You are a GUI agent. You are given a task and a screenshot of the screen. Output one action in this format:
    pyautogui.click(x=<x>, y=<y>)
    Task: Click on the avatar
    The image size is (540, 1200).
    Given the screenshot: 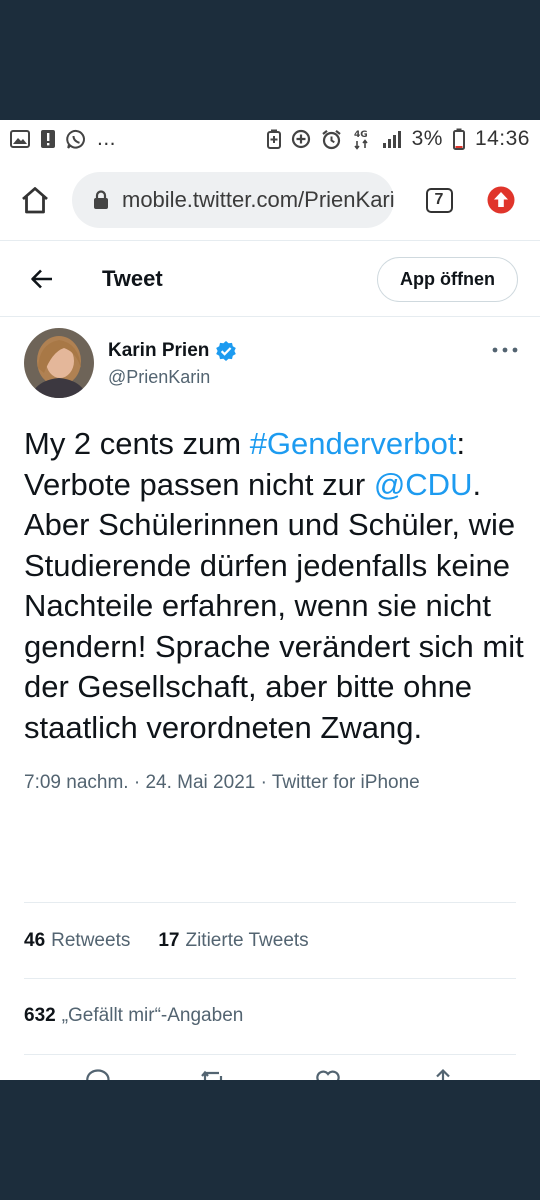 What is the action you would take?
    pyautogui.click(x=59, y=363)
    